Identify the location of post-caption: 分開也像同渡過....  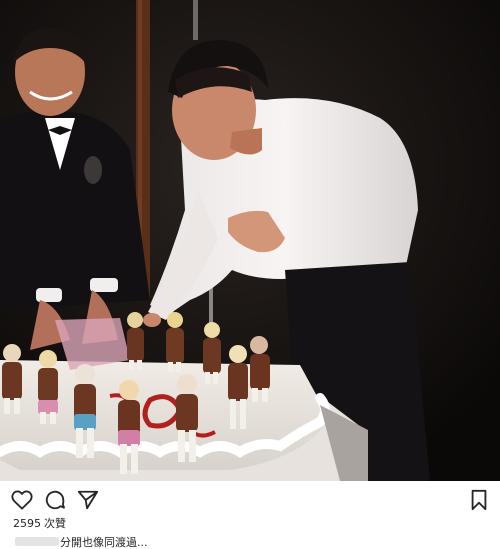
(253, 541).